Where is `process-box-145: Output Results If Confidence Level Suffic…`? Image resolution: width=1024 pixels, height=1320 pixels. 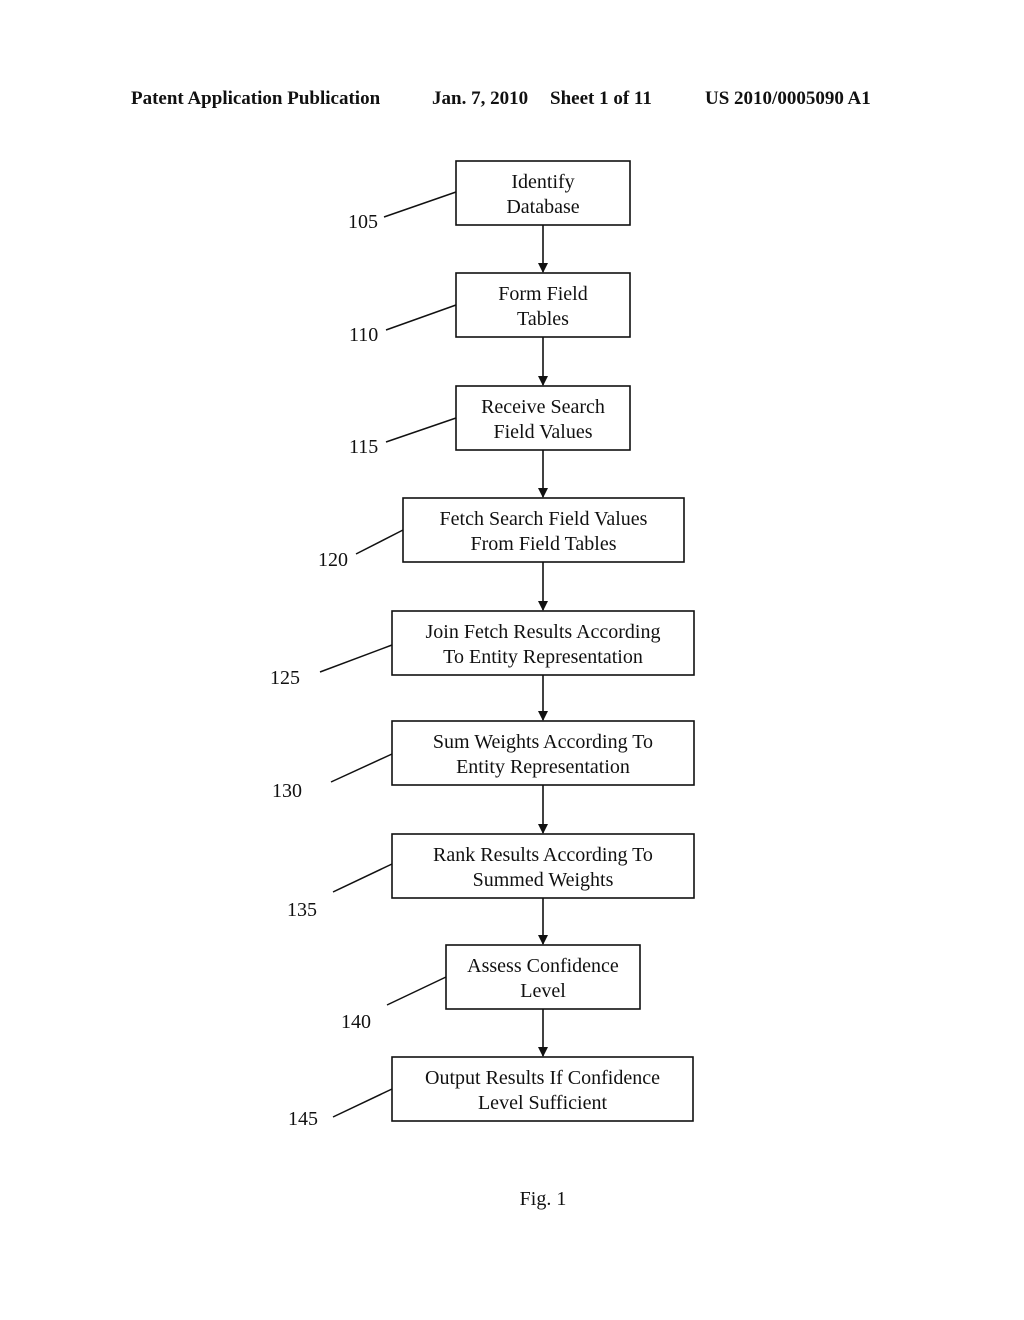 process-box-145: Output Results If Confidence Level Suffic… is located at coordinates (542, 1089).